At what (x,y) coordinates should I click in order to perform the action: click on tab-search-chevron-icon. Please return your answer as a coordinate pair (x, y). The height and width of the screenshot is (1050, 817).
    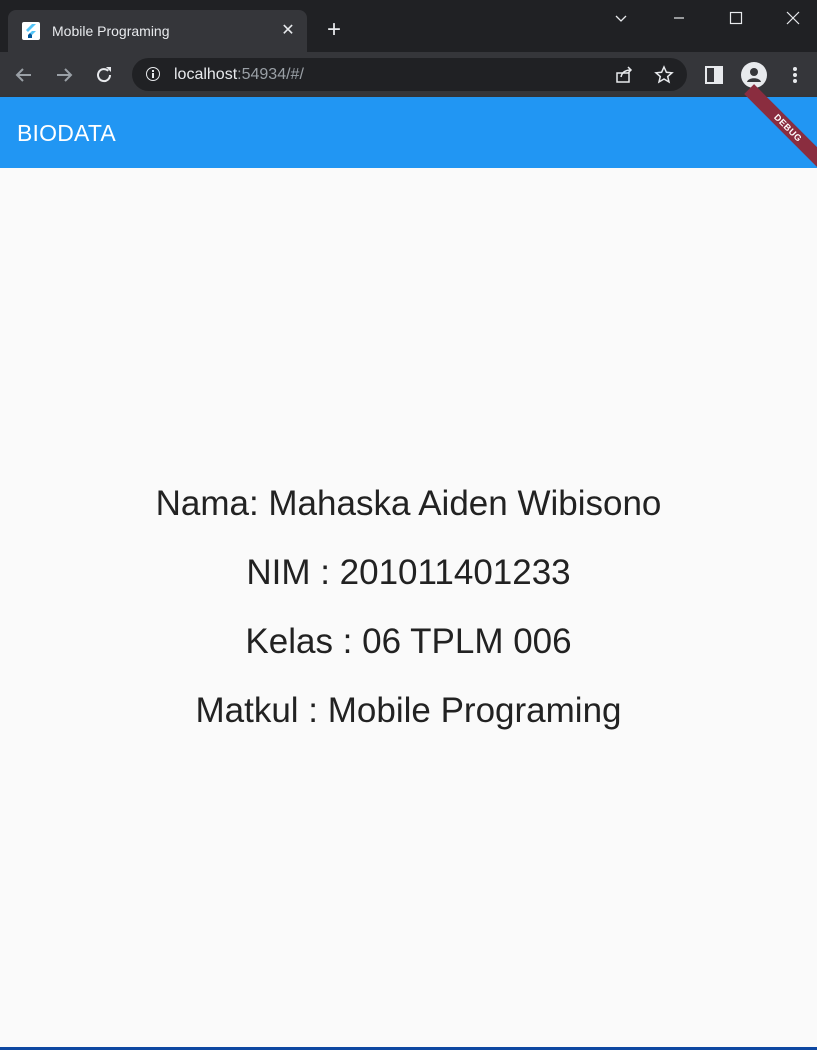
    Looking at the image, I should click on (621, 18).